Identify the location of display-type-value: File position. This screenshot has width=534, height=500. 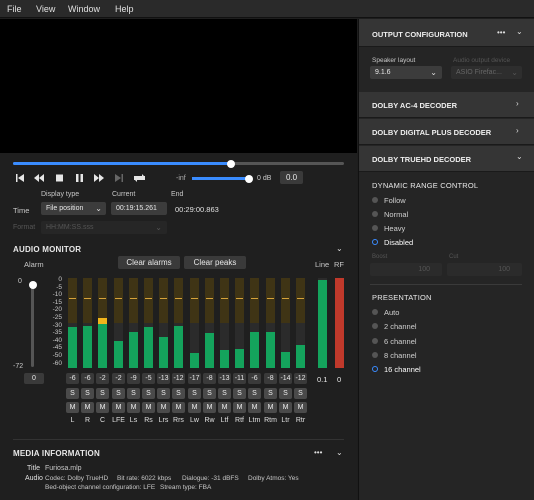
(65, 208).